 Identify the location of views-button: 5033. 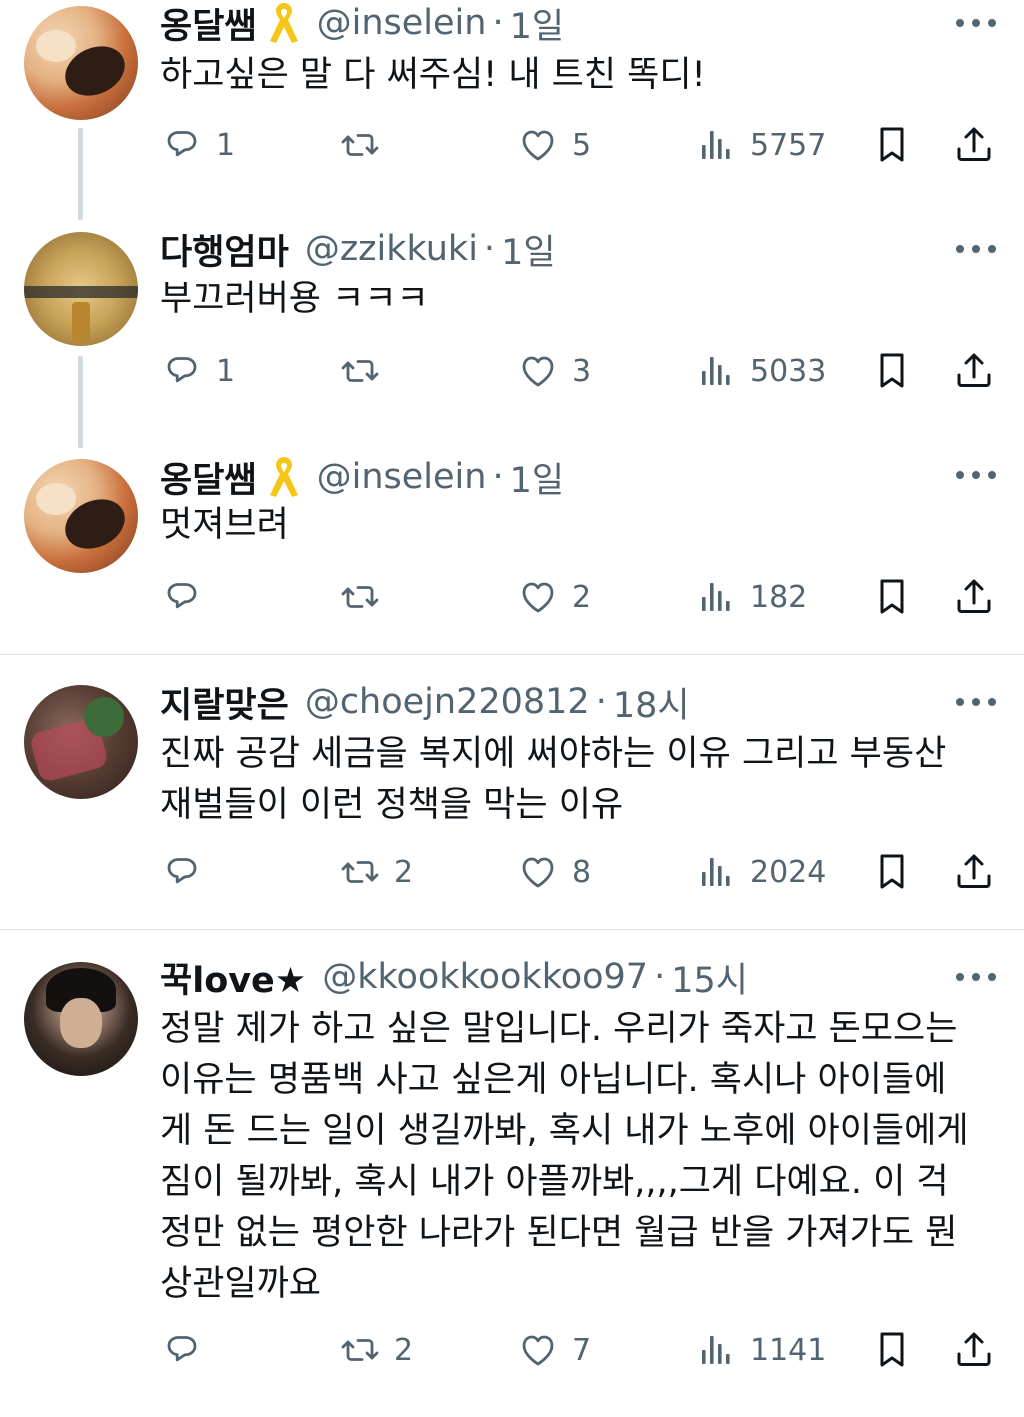
(760, 371).